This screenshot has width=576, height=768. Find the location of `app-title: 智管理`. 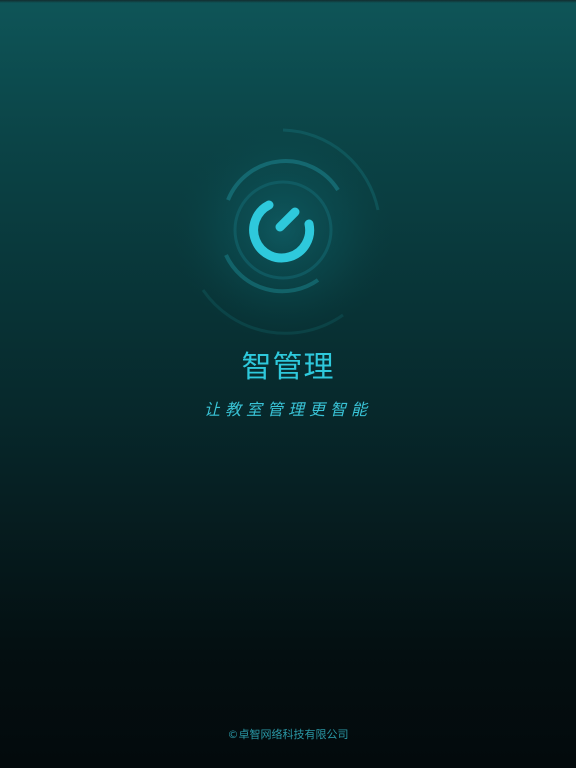

app-title: 智管理 is located at coordinates (288, 367).